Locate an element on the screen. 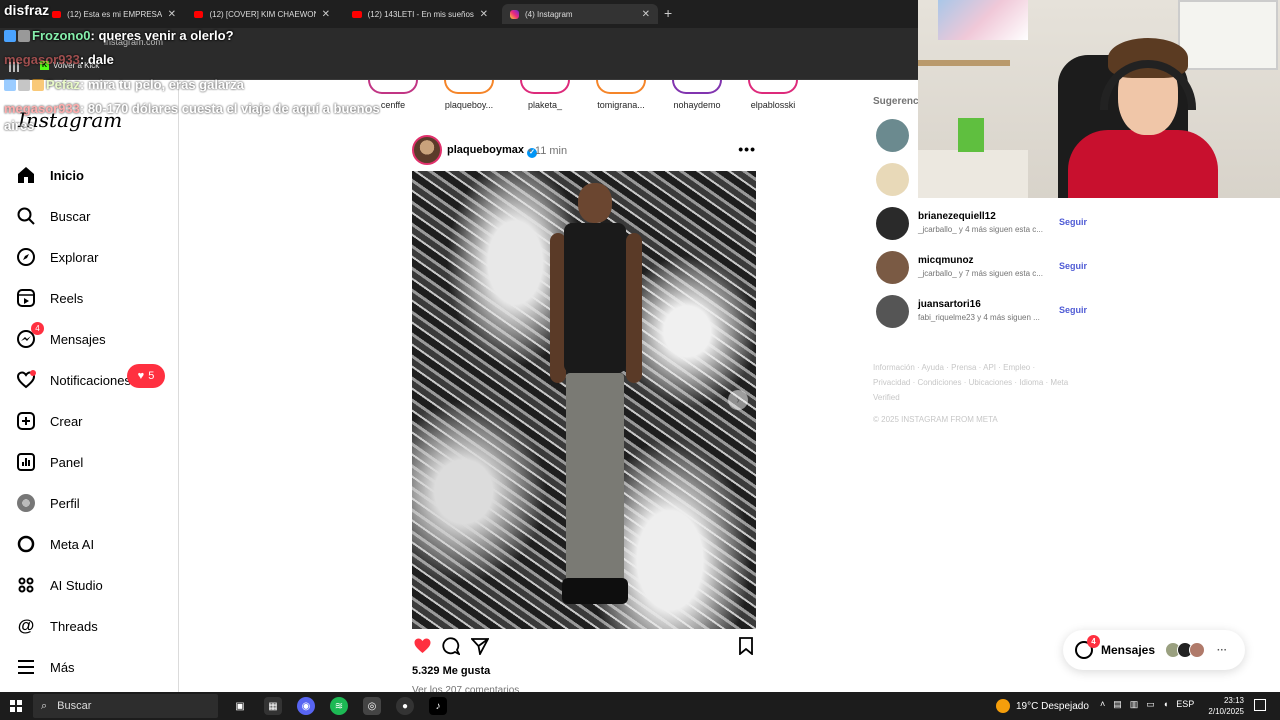 This screenshot has height=720, width=1280. sidebar-item-ai-studio: AI Studio is located at coordinates (59, 585).